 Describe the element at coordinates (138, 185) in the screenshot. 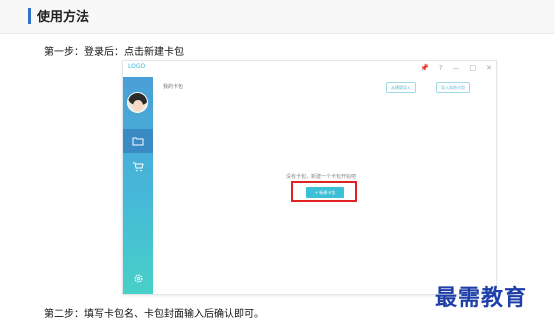

I see `app-sidebar` at that location.